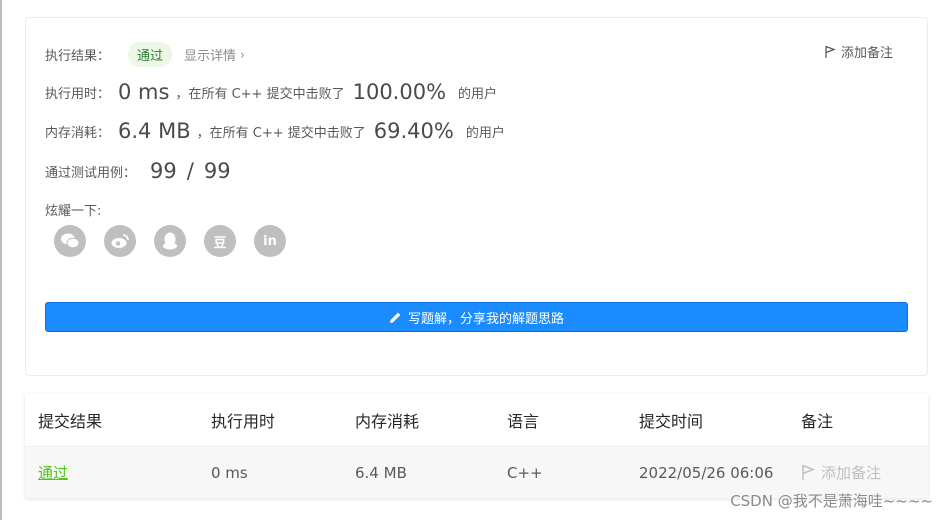  What do you see at coordinates (1, 260) in the screenshot?
I see `left-edge-rule` at bounding box center [1, 260].